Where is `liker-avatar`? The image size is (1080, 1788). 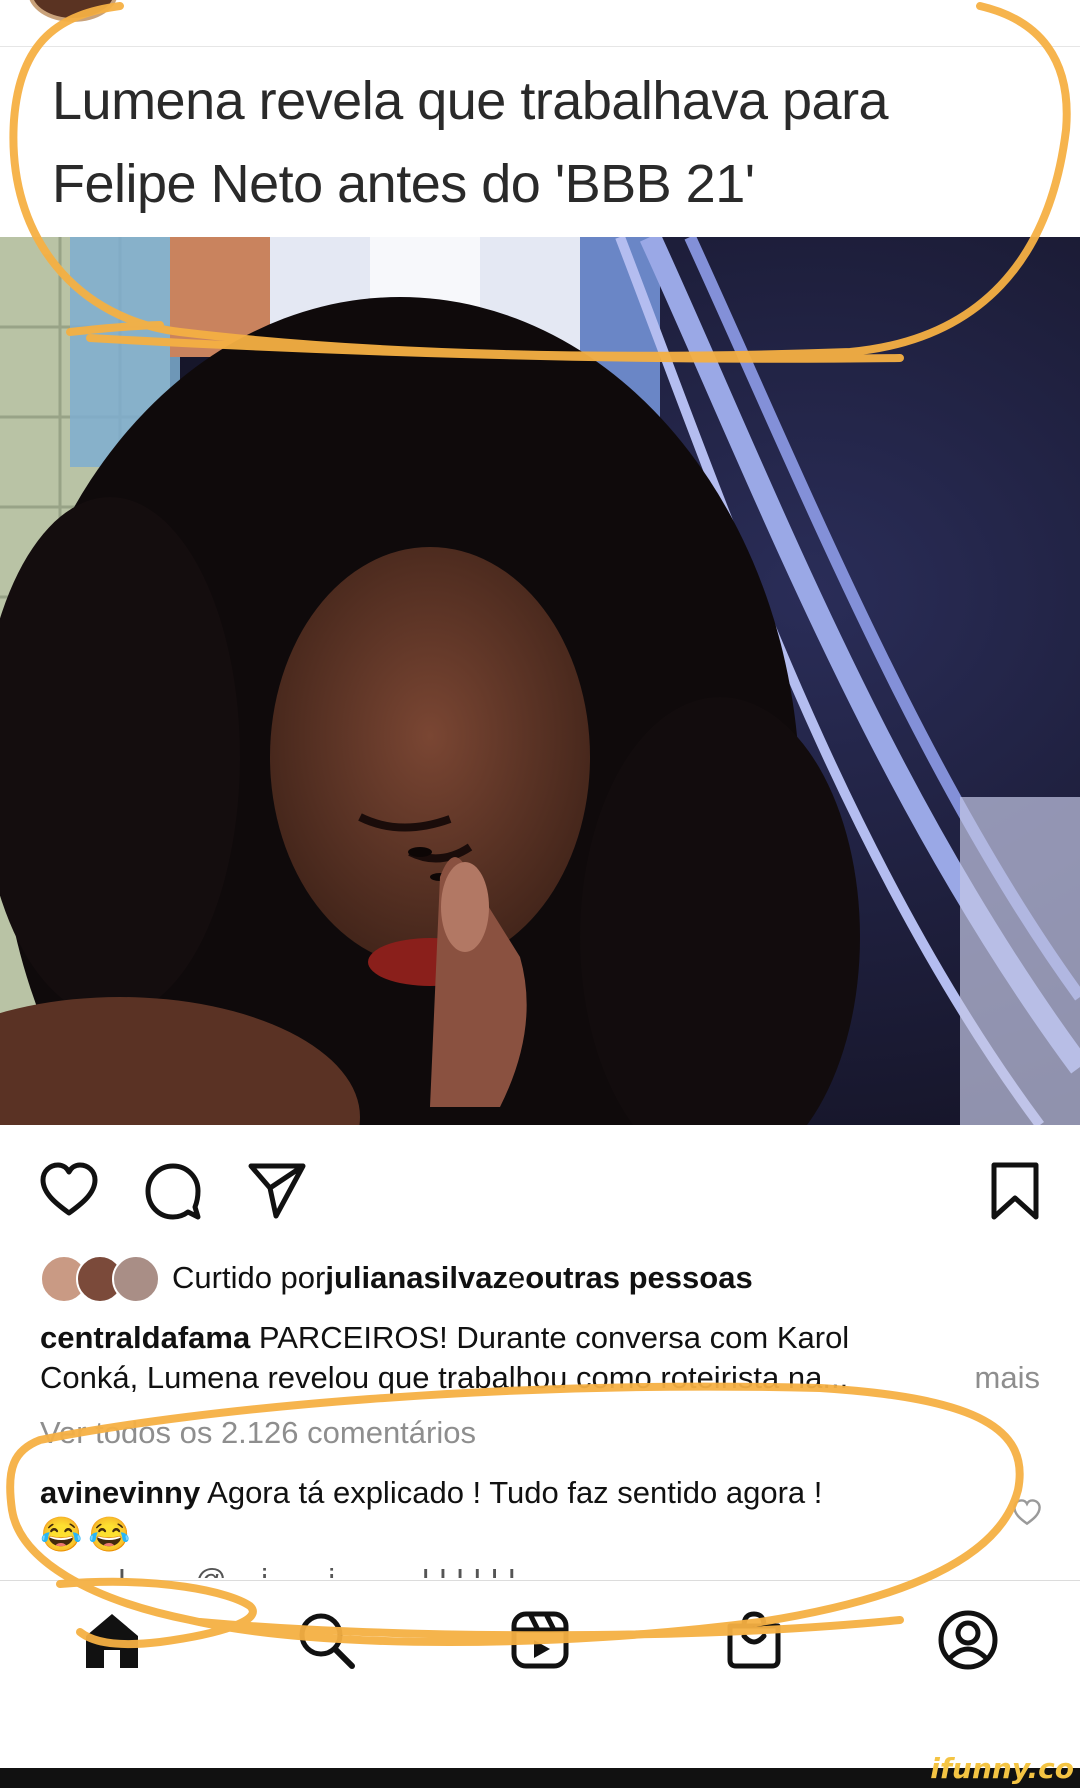
liker-avatar is located at coordinates (136, 1279).